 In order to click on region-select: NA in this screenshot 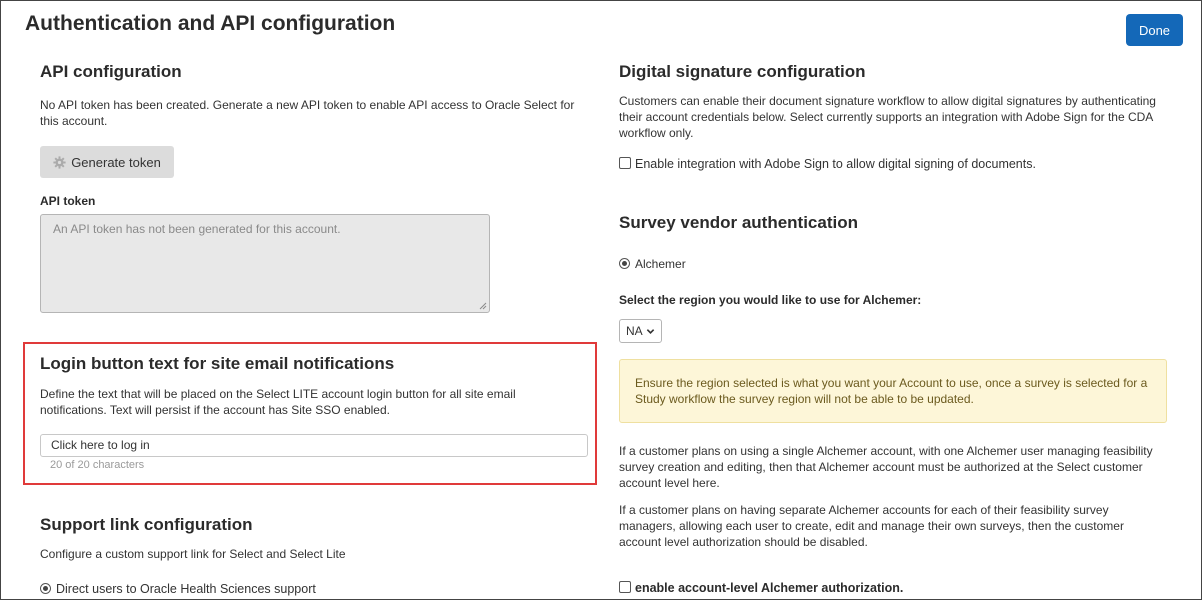, I will do `click(640, 331)`.